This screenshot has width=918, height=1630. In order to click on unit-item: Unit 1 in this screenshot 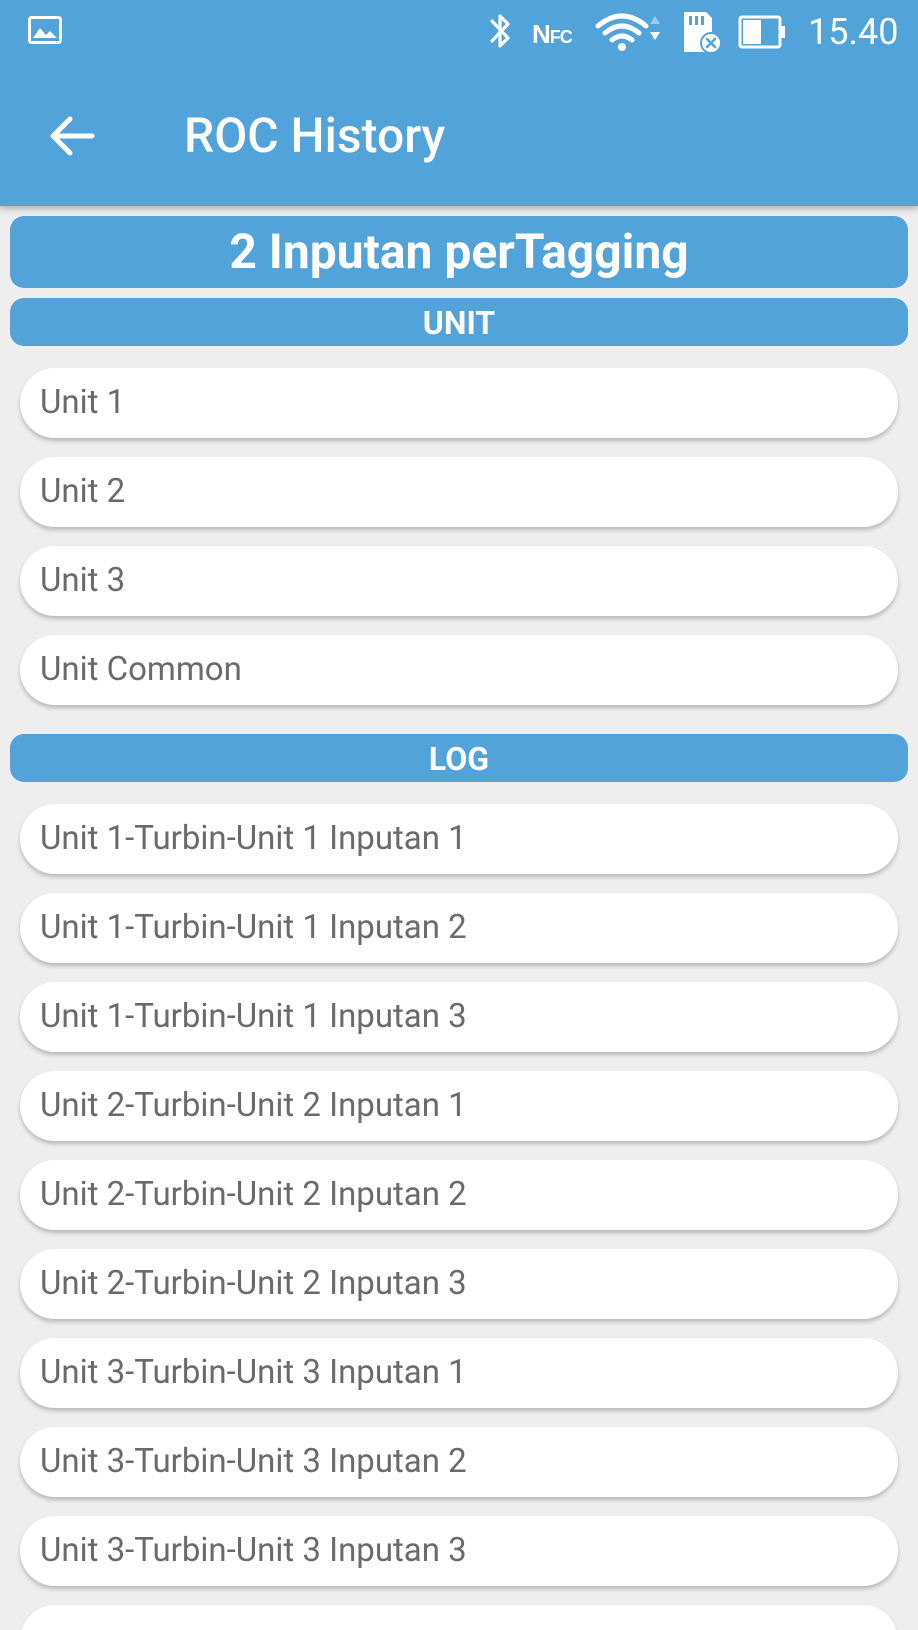, I will do `click(459, 403)`.